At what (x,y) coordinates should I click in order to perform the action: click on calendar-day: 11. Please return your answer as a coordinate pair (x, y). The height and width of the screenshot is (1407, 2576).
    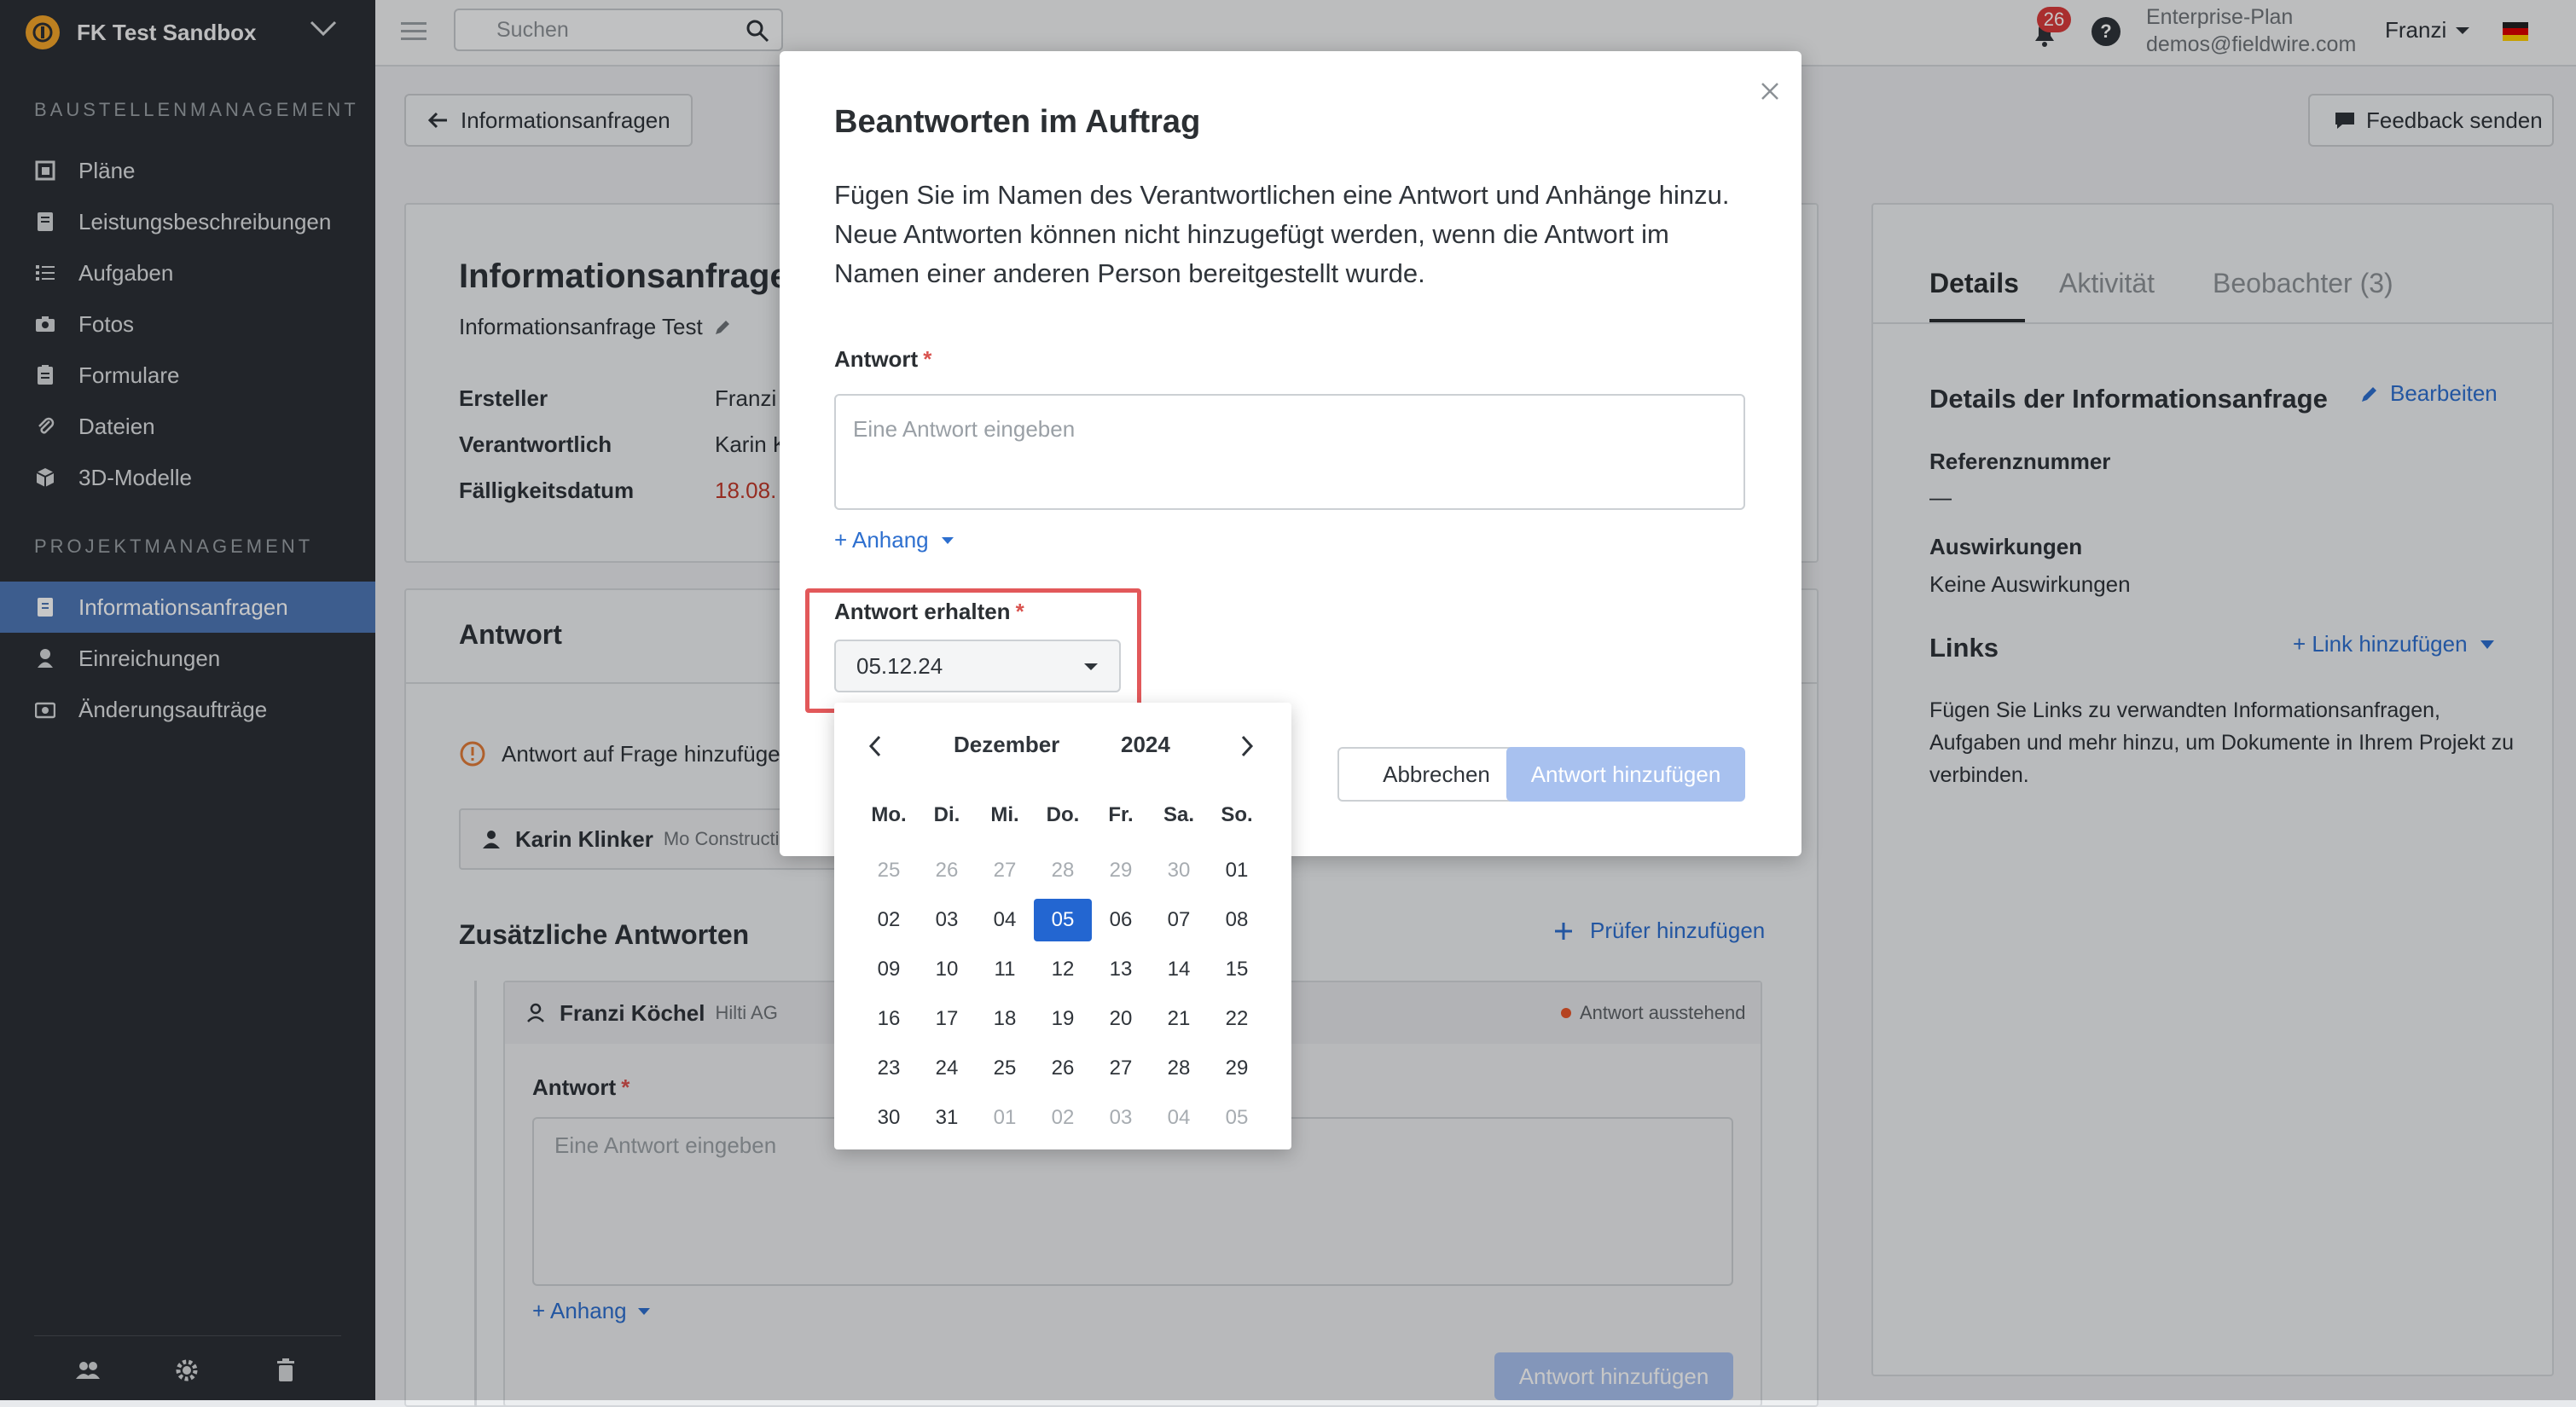
    Looking at the image, I should click on (1005, 970).